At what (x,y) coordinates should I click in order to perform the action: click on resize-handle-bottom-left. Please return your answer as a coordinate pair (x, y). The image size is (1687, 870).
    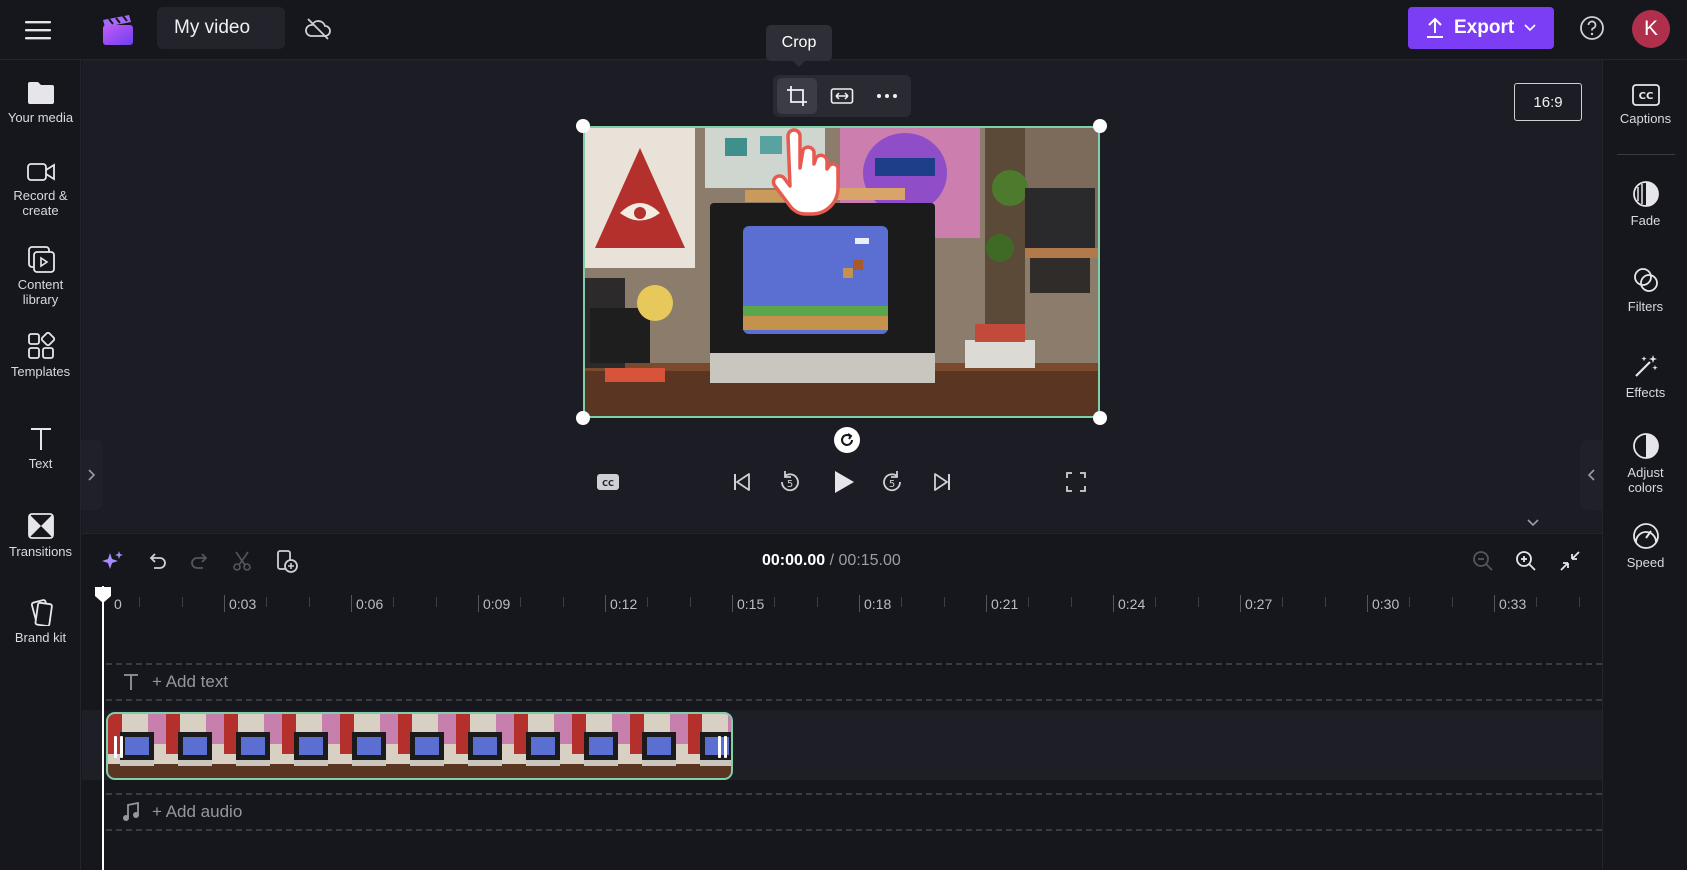
    Looking at the image, I should click on (583, 418).